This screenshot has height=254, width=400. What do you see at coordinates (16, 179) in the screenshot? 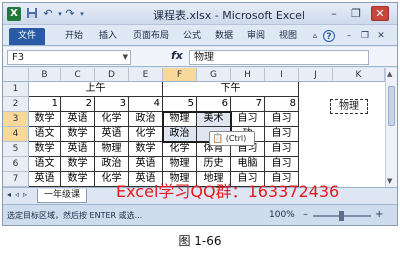
I see `row-header-7: 7` at bounding box center [16, 179].